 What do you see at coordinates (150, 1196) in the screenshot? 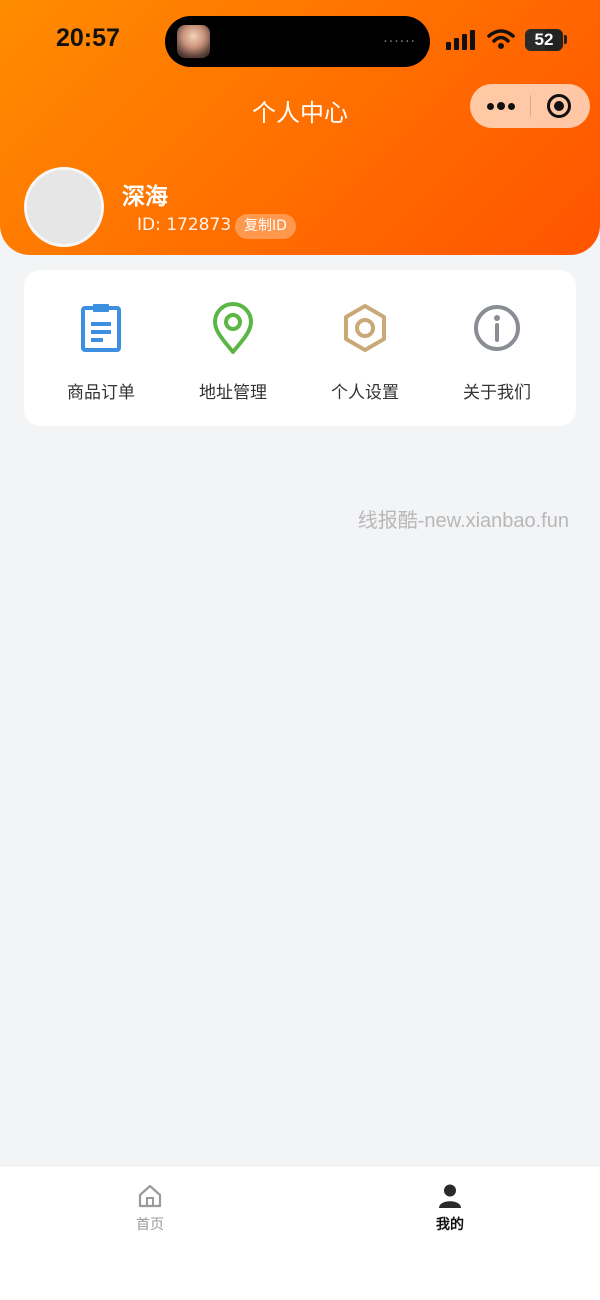
I see `home-icon` at bounding box center [150, 1196].